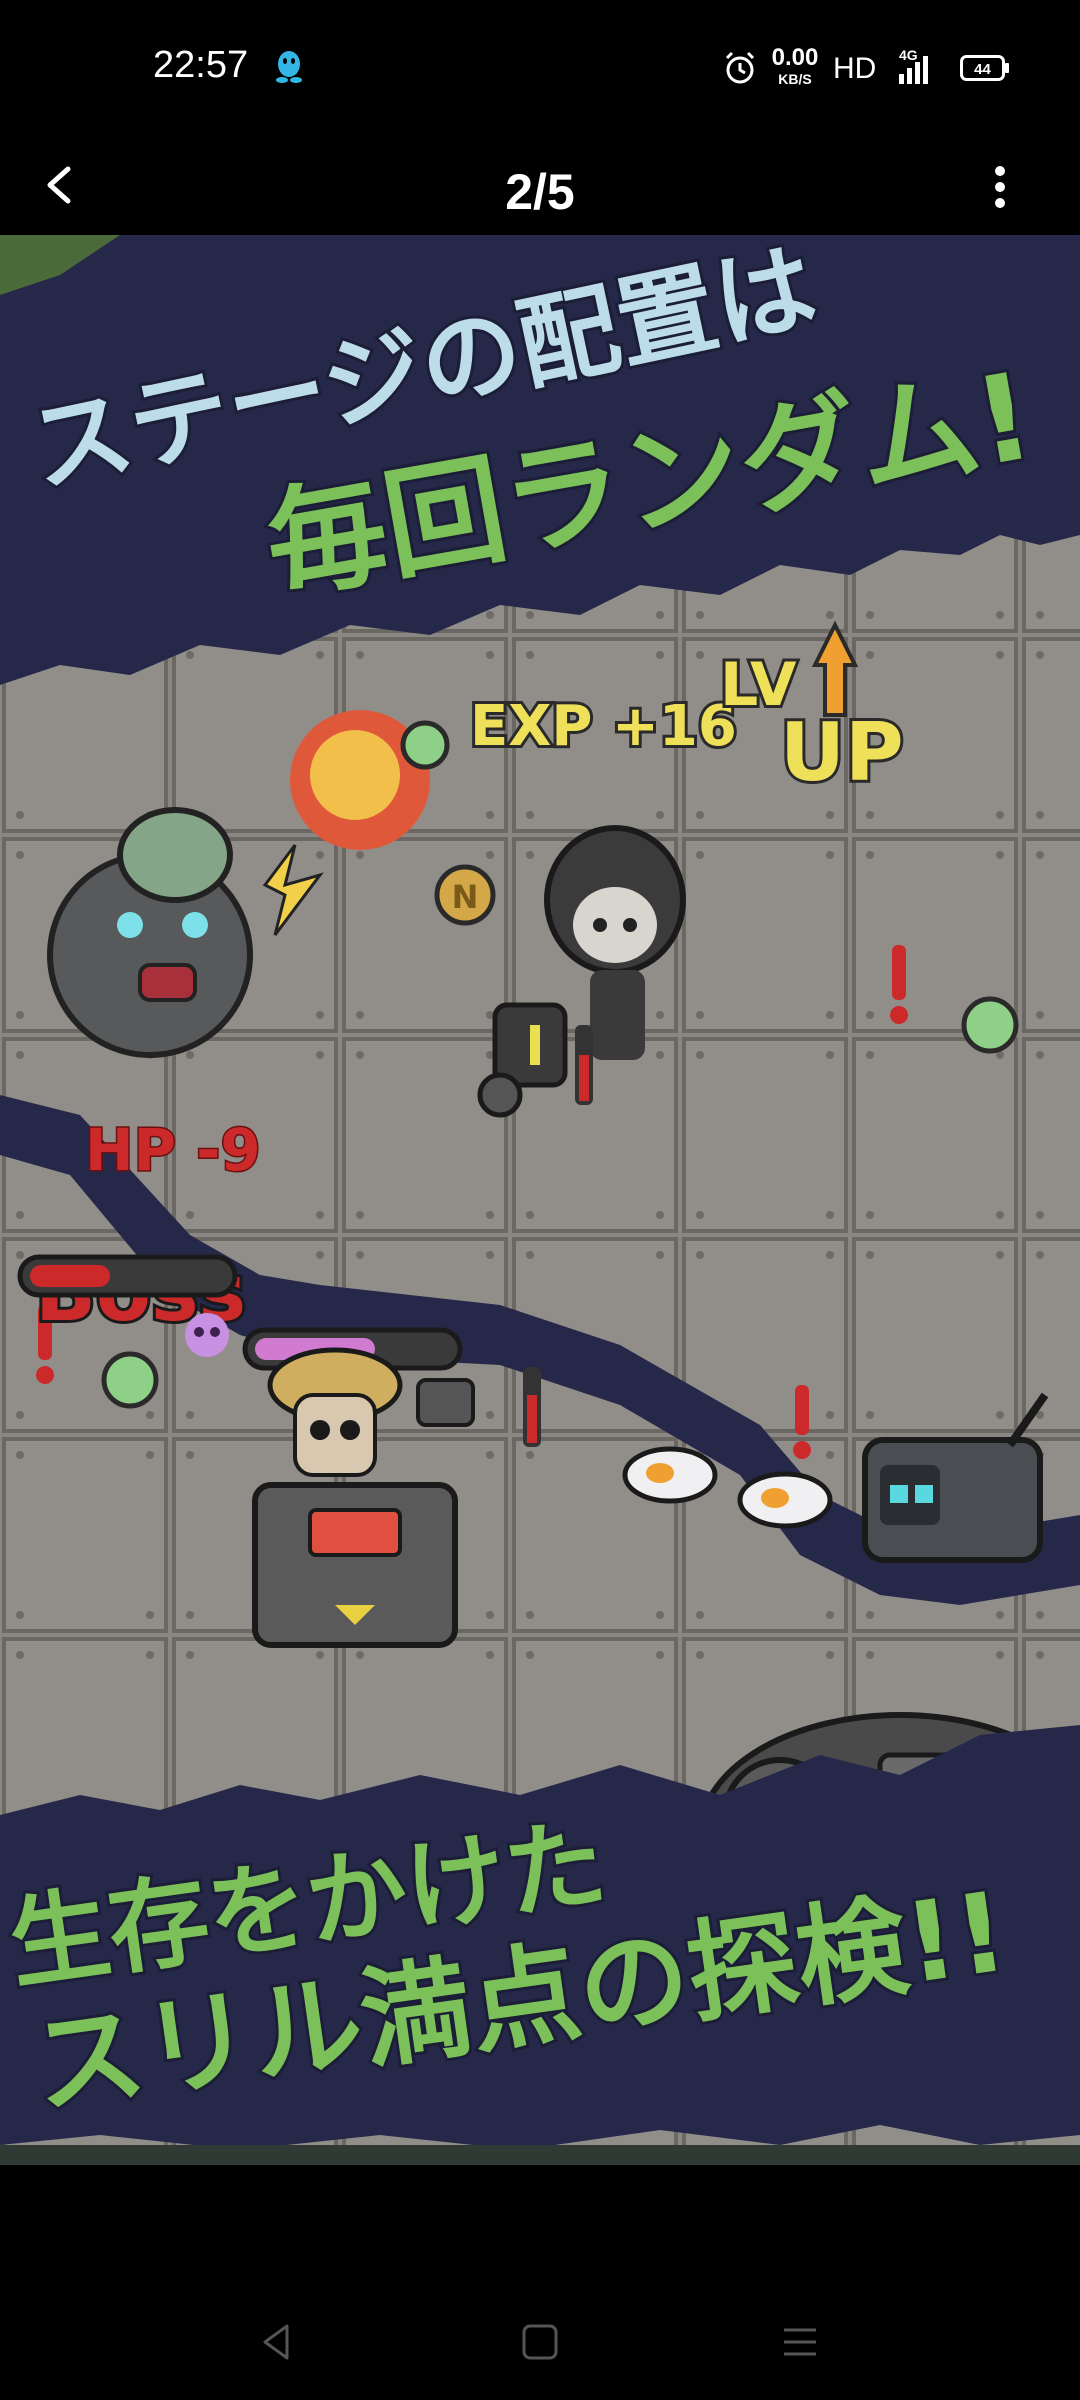 Image resolution: width=1080 pixels, height=2400 pixels. Describe the element at coordinates (540, 192) in the screenshot. I see `page-counter: 2/5` at that location.